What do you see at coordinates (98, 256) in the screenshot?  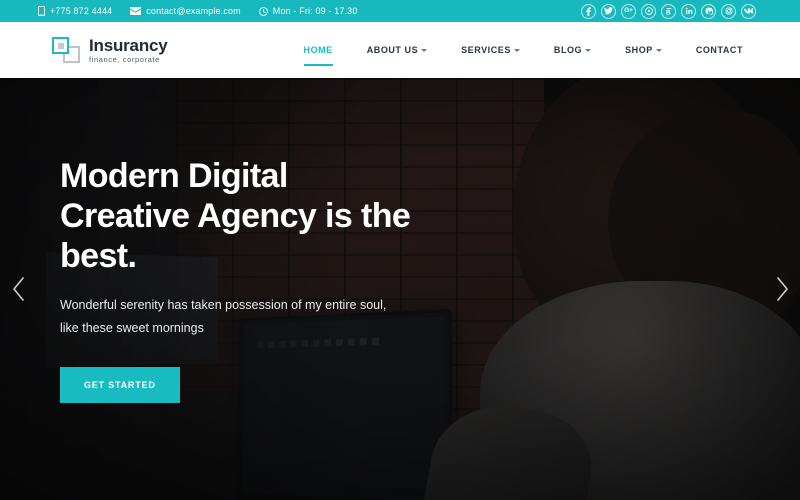 I see `hero-title-line-3: best.` at bounding box center [98, 256].